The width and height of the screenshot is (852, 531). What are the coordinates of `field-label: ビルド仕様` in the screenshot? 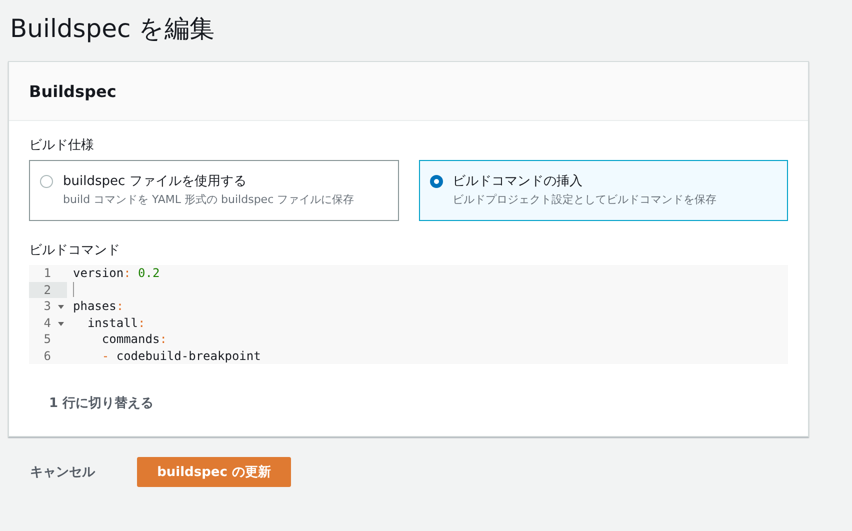 It's located at (62, 145).